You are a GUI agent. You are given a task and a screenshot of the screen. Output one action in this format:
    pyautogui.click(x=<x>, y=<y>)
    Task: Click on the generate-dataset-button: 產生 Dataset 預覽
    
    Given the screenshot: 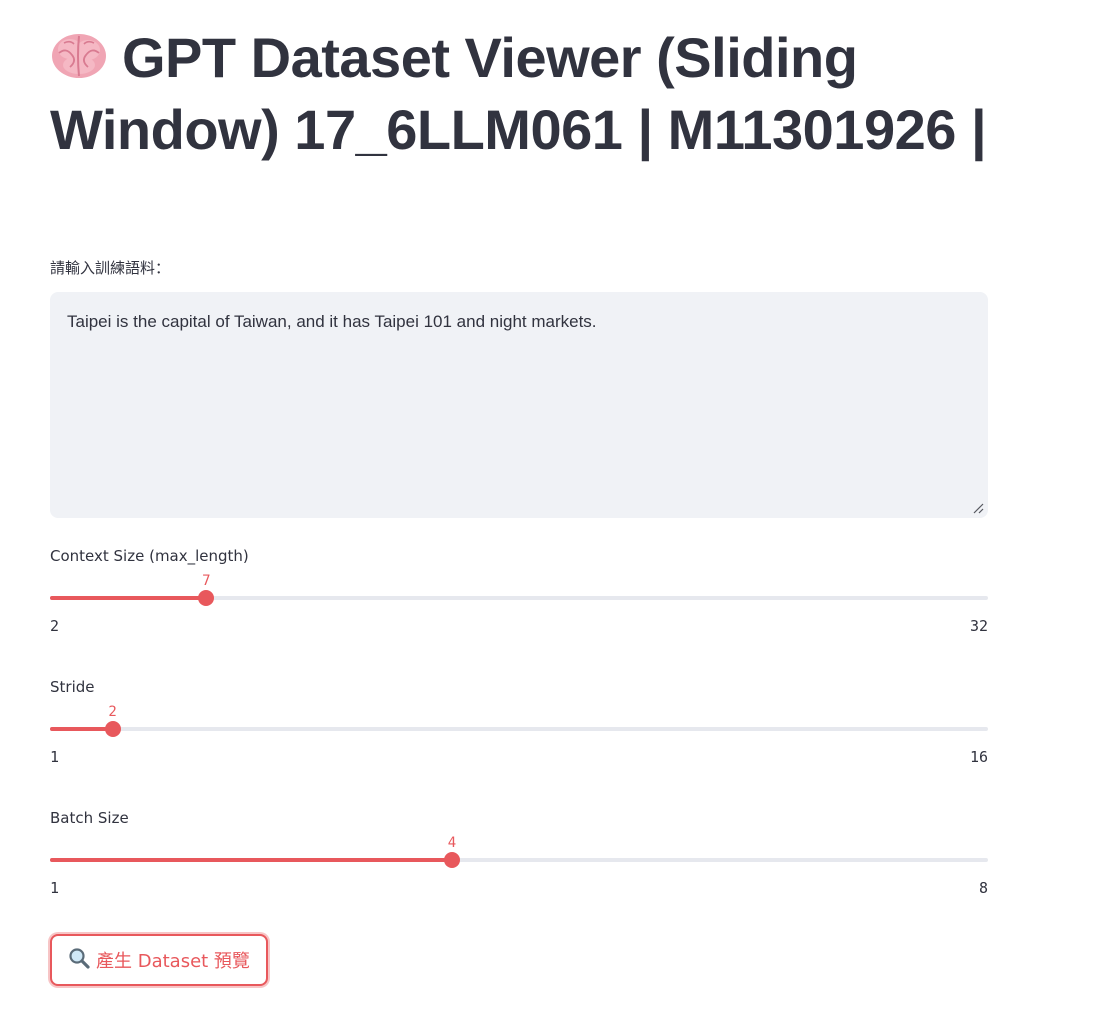 What is the action you would take?
    pyautogui.click(x=159, y=960)
    